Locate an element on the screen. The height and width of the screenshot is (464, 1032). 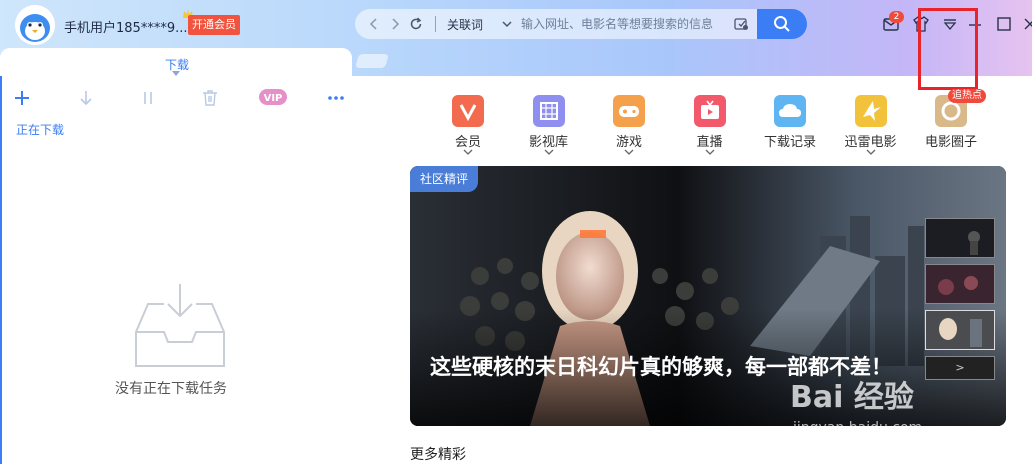
search-input is located at coordinates (621, 24).